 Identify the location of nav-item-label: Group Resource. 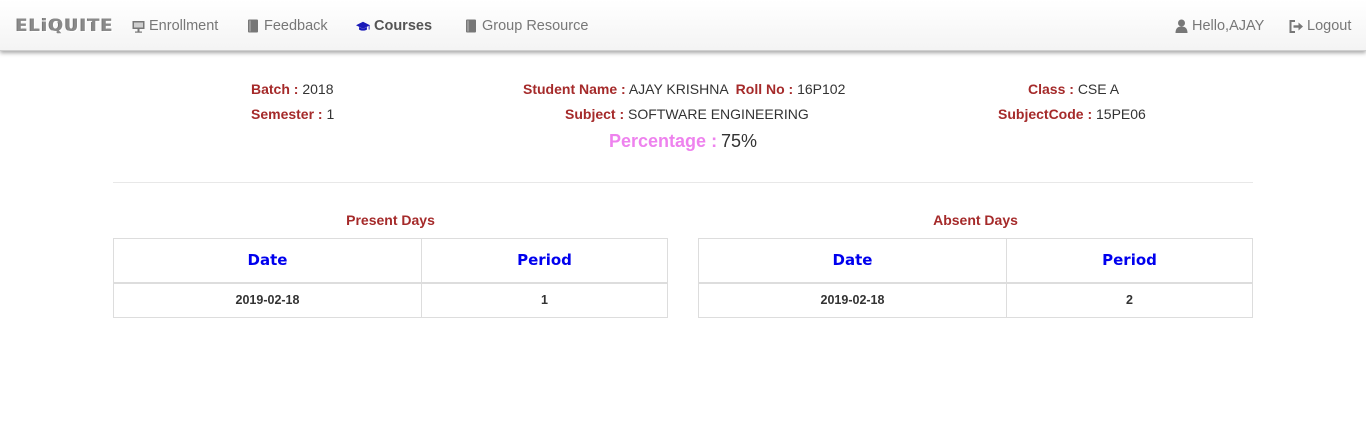
(535, 26).